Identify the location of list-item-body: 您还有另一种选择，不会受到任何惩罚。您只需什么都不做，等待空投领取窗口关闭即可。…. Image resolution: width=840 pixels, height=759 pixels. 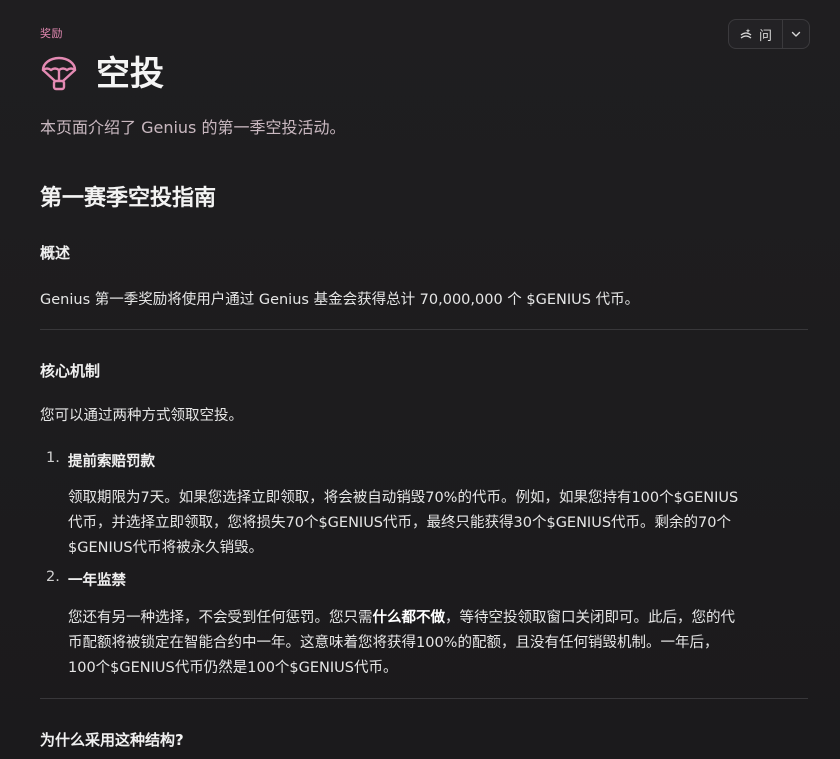
(439, 643).